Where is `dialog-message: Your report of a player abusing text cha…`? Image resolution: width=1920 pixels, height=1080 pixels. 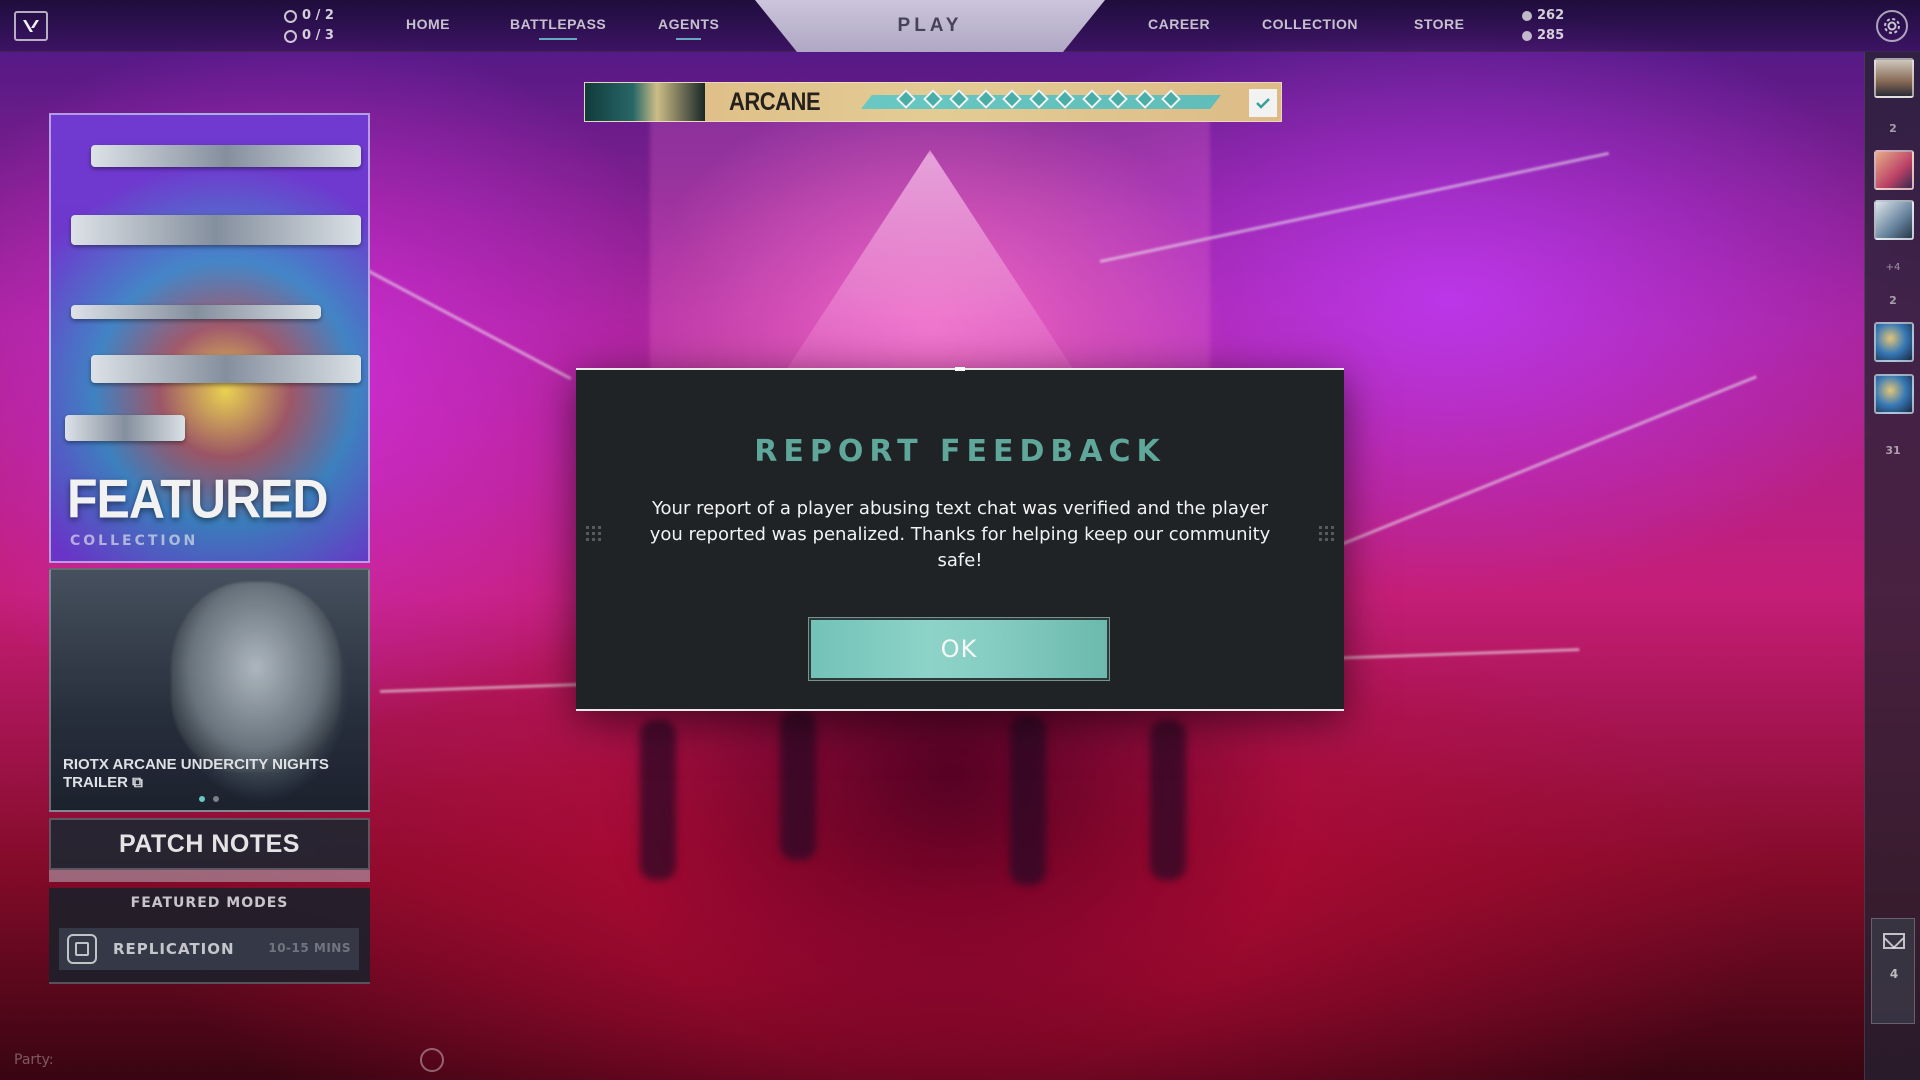
dialog-message: Your report of a player abusing text cha… is located at coordinates (960, 534).